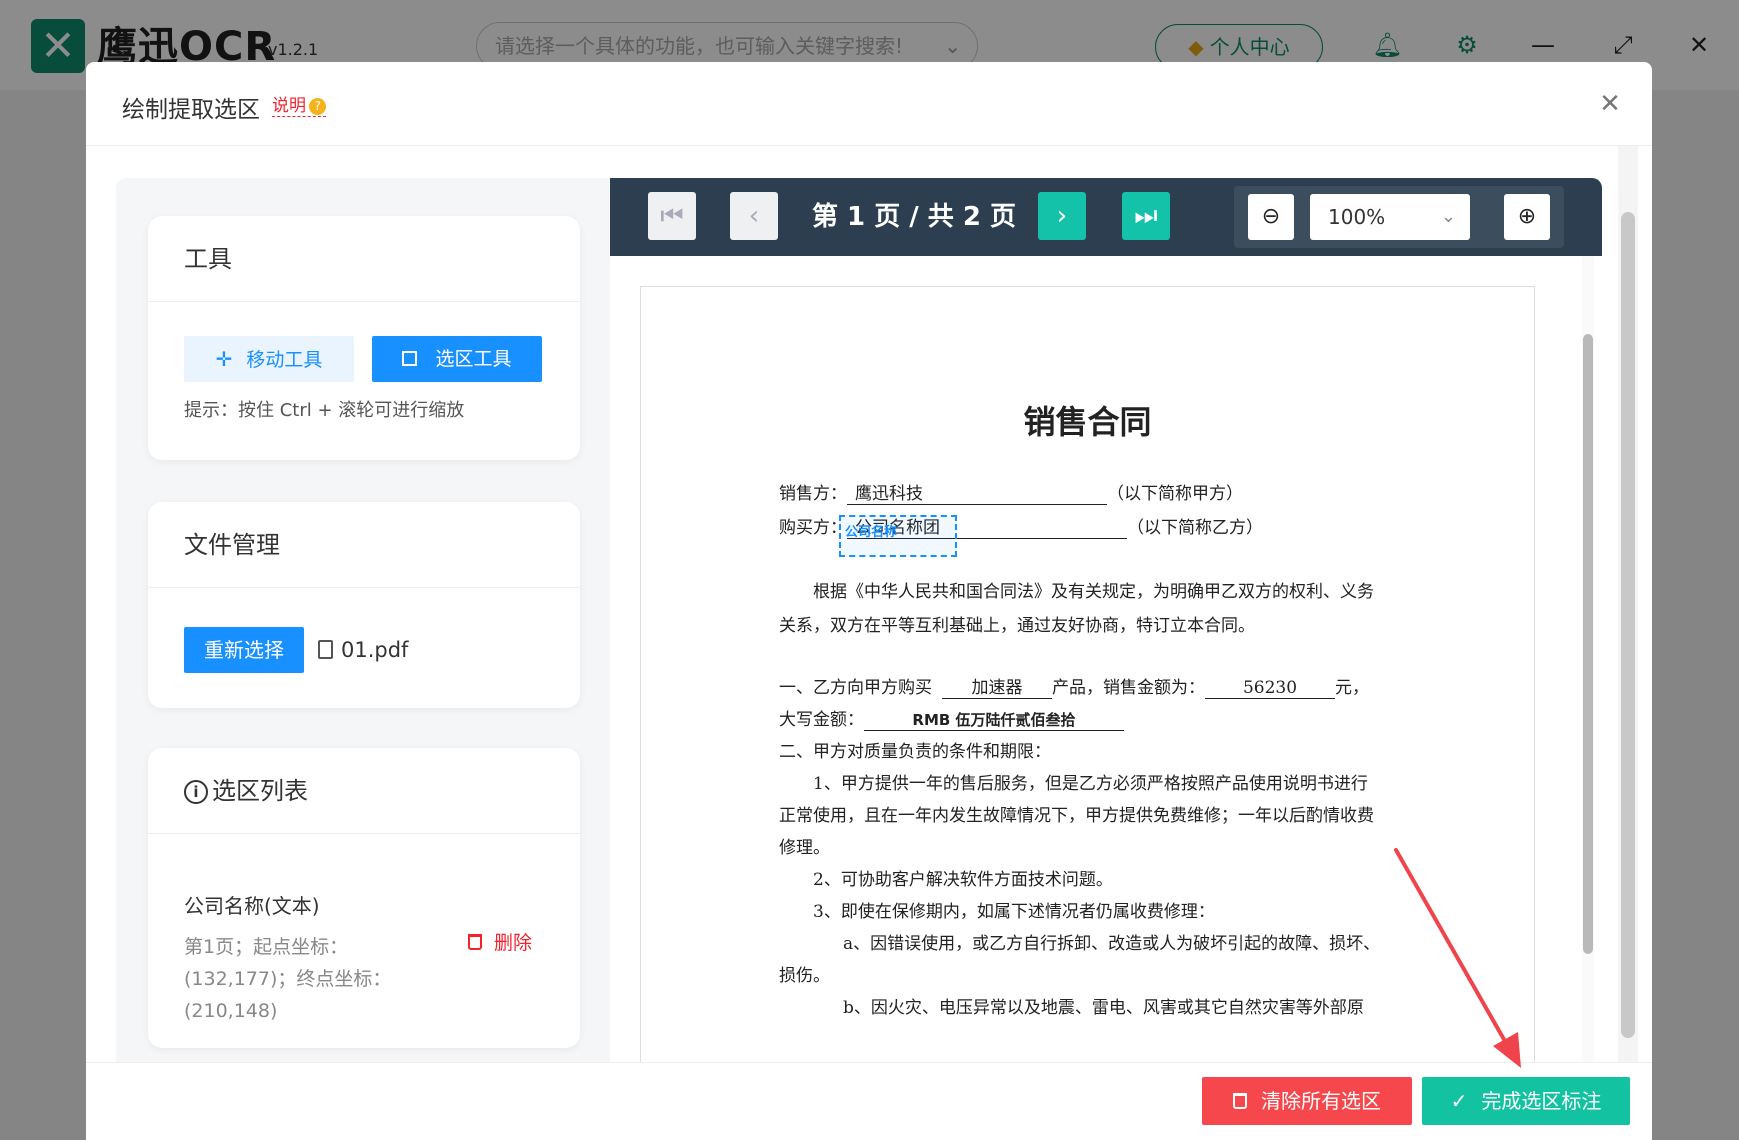  What do you see at coordinates (224, 359) in the screenshot?
I see `move-icon: ✛` at bounding box center [224, 359].